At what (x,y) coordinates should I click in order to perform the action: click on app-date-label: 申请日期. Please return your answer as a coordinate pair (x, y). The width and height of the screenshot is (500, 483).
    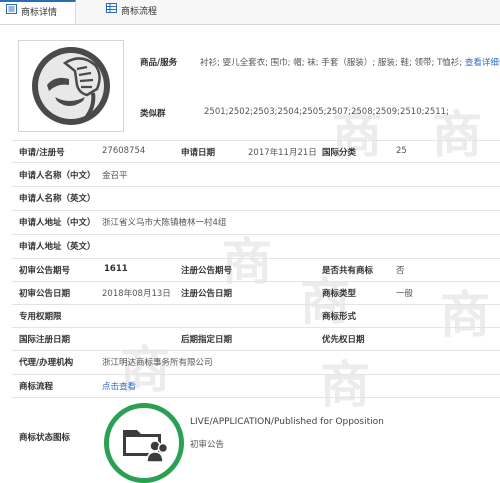
    Looking at the image, I should click on (198, 153).